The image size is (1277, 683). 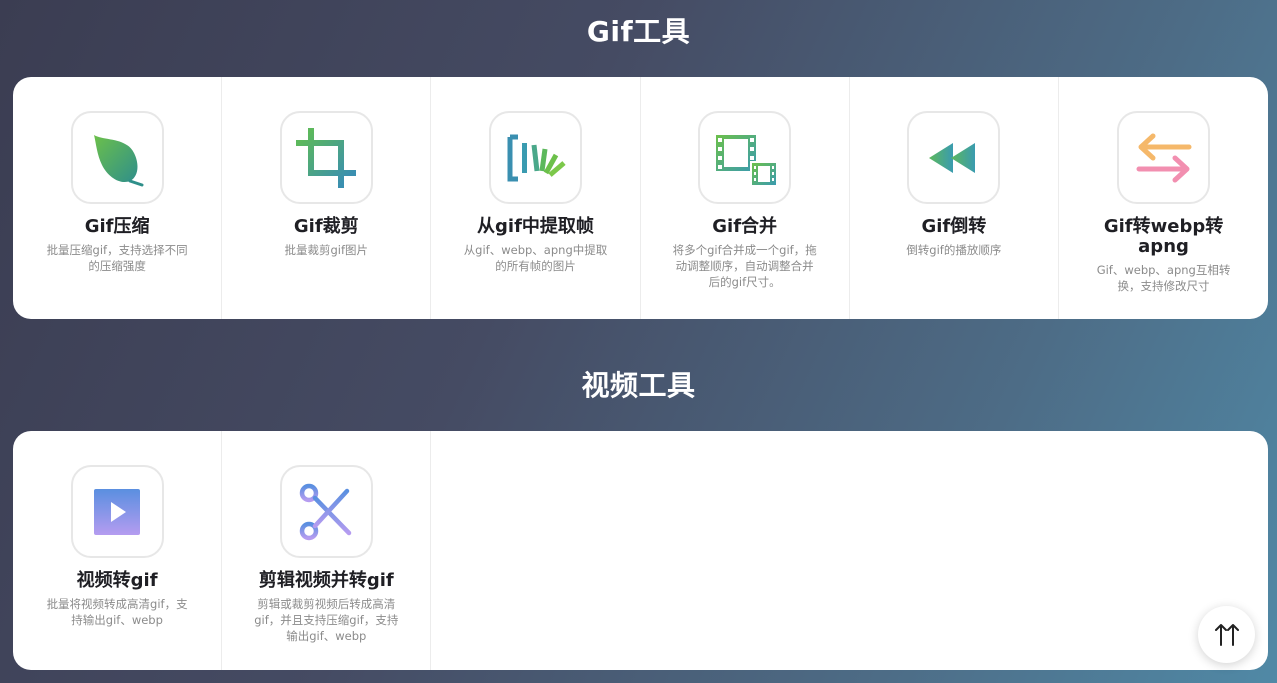 What do you see at coordinates (954, 250) in the screenshot?
I see `tool-desc: 倒转gif的播放顺序` at bounding box center [954, 250].